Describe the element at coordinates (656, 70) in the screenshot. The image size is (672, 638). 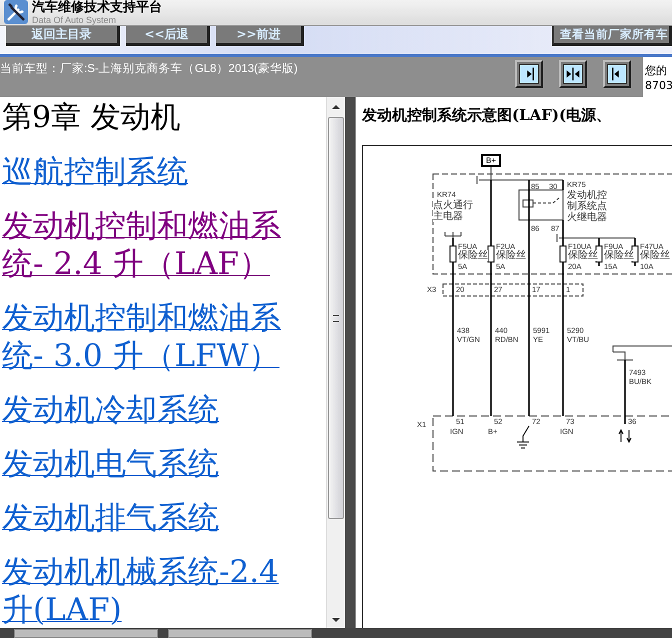
I see `notice-text: 您的` at that location.